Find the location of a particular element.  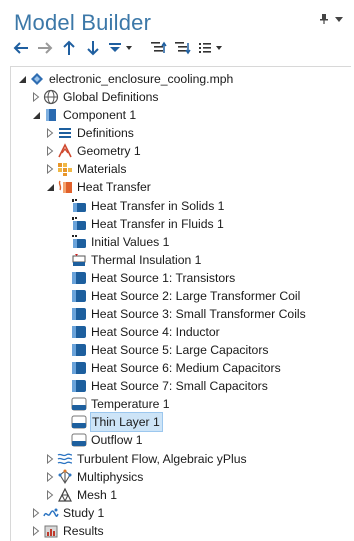

tree-node-heat-source-2-large-transformer-coil: Heat Source 2: Large Transformer Coil is located at coordinates (178, 296).